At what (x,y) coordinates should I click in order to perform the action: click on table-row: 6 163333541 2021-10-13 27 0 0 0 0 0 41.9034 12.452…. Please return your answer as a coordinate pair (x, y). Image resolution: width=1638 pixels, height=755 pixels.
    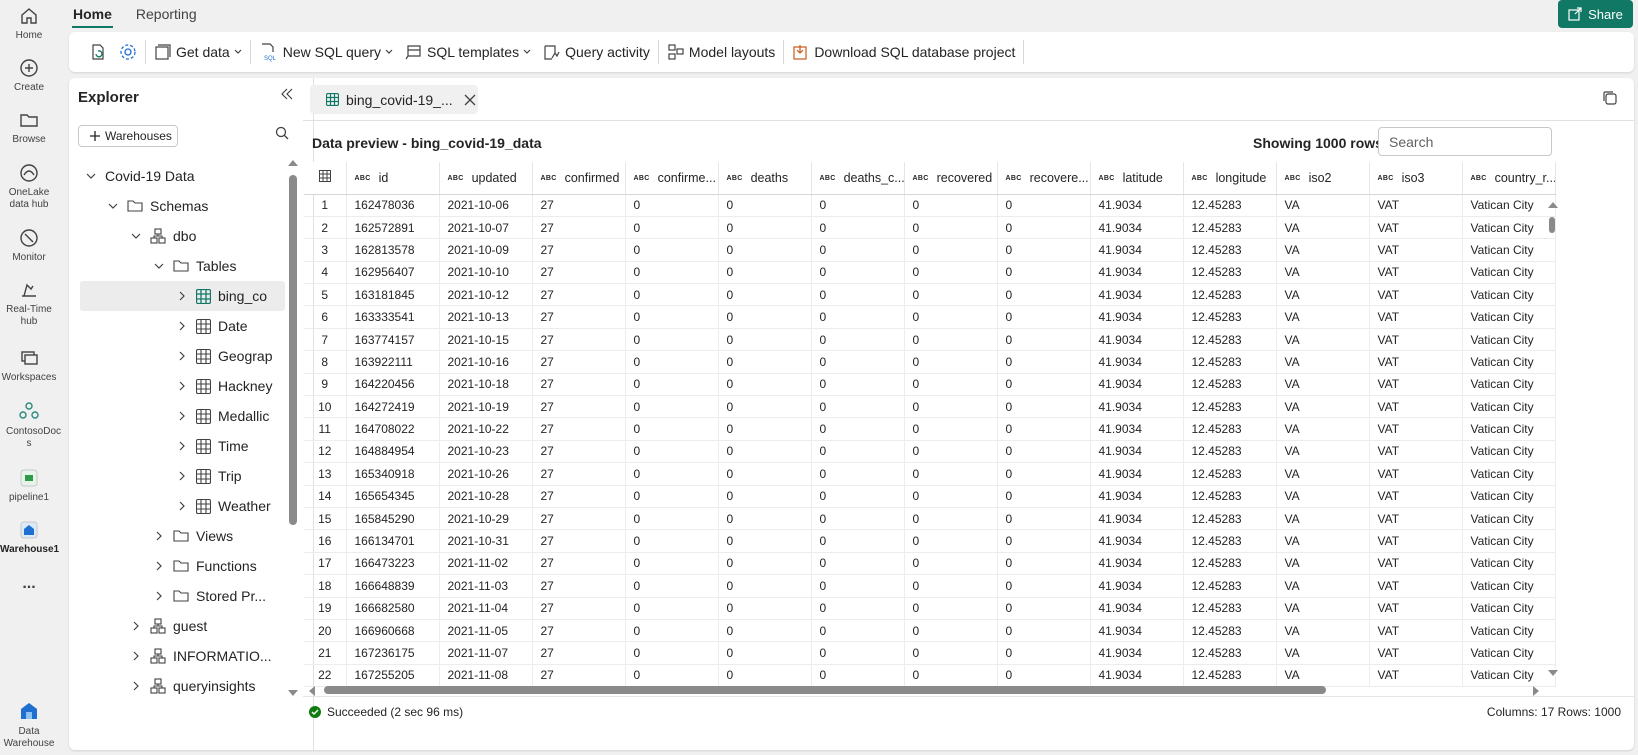
    Looking at the image, I should click on (930, 317).